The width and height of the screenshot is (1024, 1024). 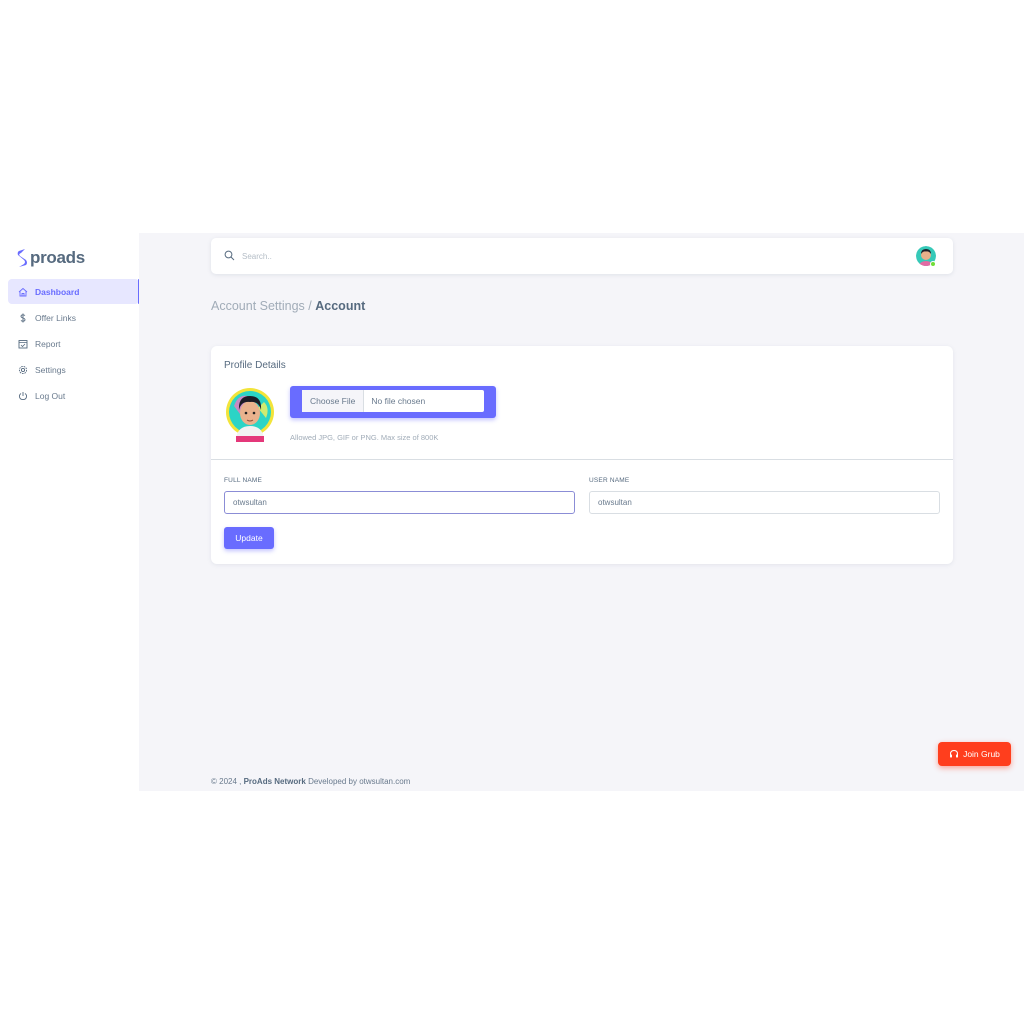 I want to click on file-input: Choose File No file chosen, so click(x=393, y=401).